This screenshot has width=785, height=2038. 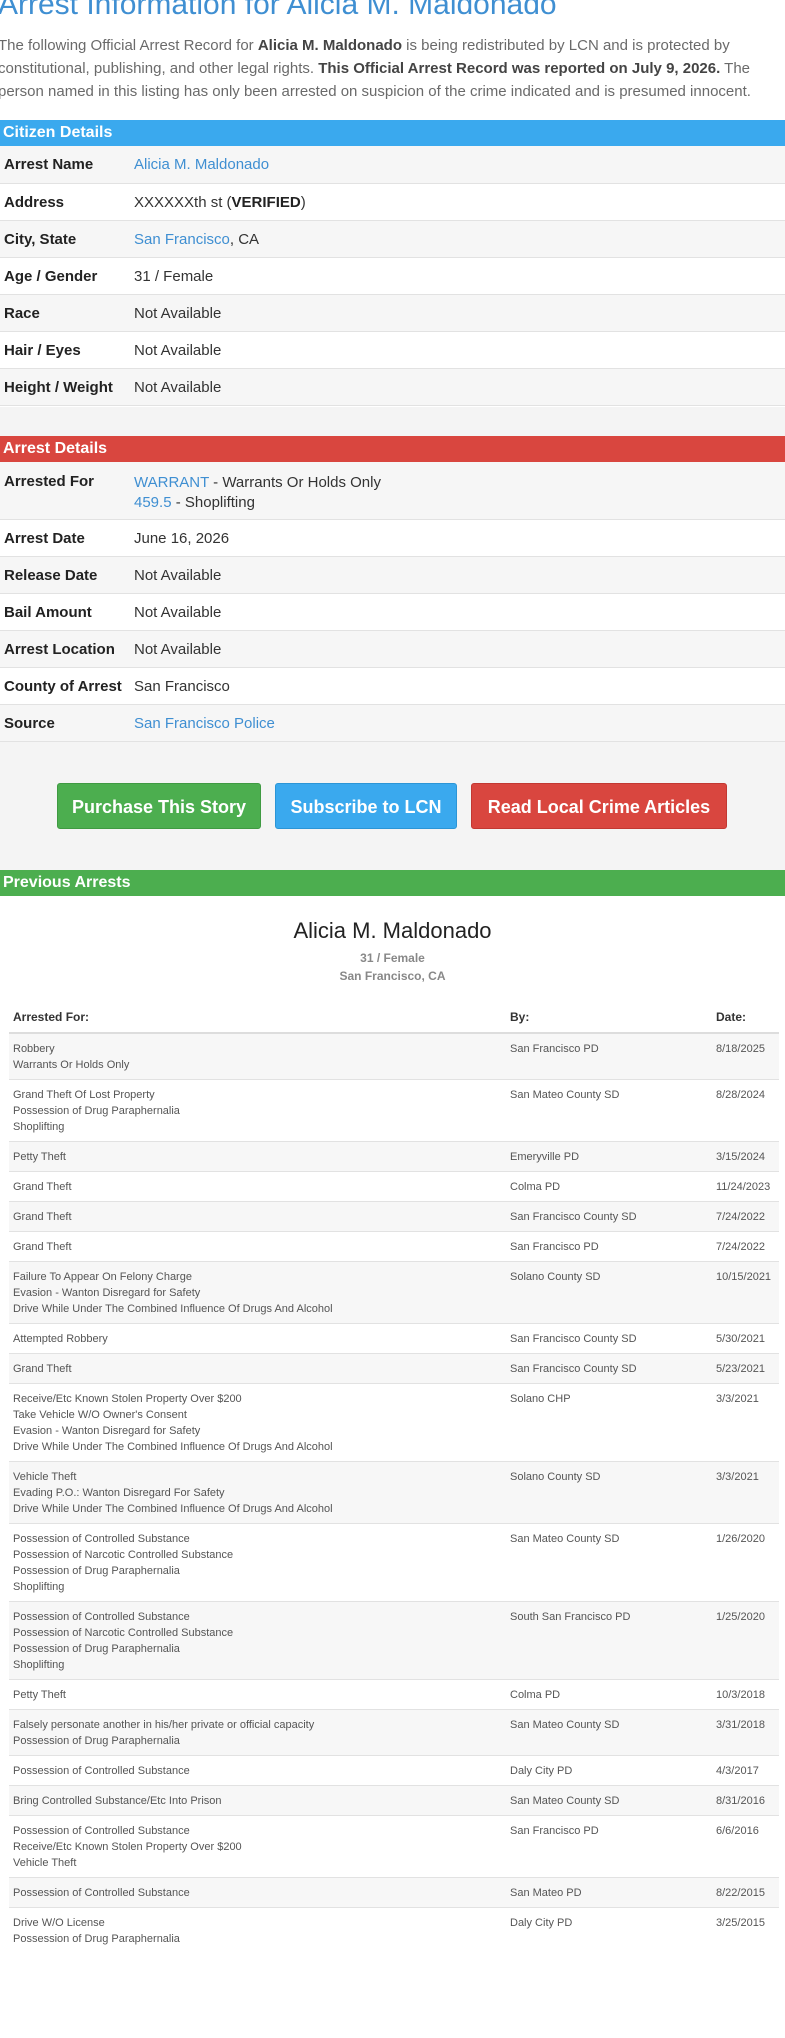 I want to click on subscribe-button: Subscribe to LCN, so click(x=366, y=806).